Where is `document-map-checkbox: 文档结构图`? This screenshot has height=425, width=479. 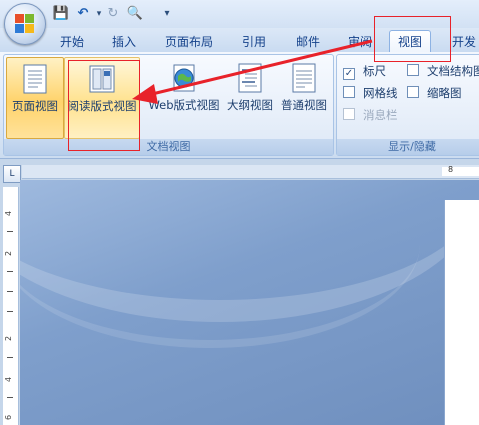 document-map-checkbox: 文档结构图 is located at coordinates (443, 71).